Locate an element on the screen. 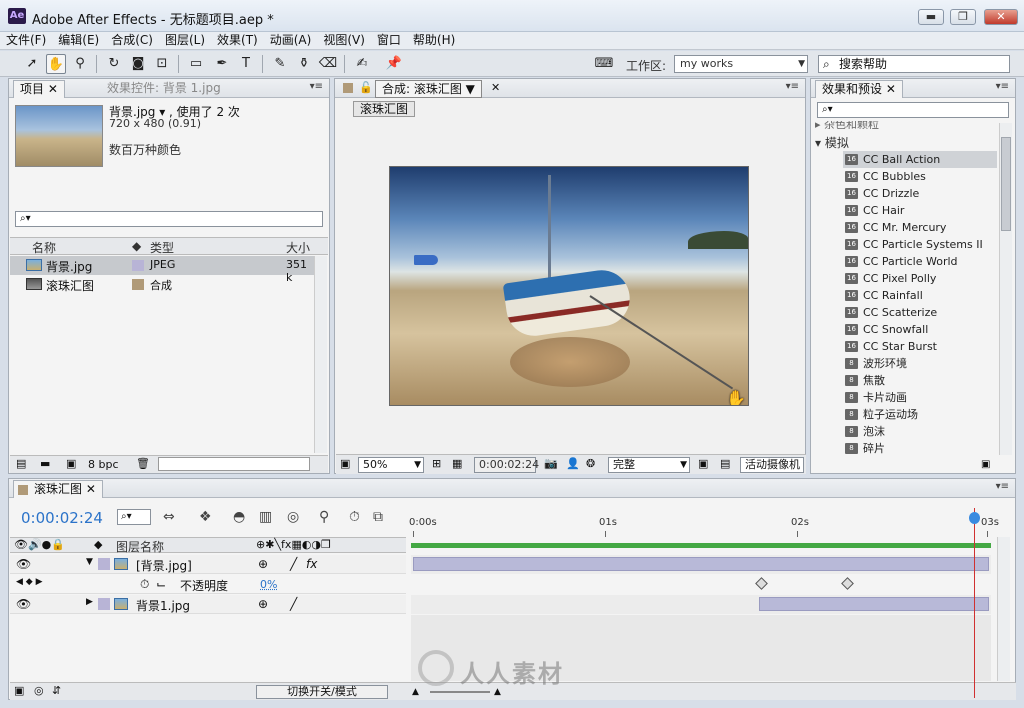 The width and height of the screenshot is (1024, 708). col-type: 类型 is located at coordinates (162, 247).